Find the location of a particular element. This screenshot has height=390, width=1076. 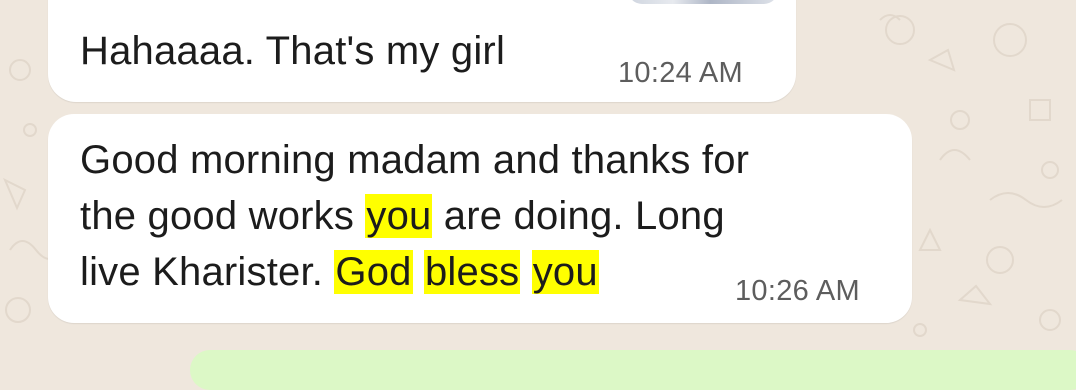

message-timestamp: 10:24 AM is located at coordinates (680, 73).